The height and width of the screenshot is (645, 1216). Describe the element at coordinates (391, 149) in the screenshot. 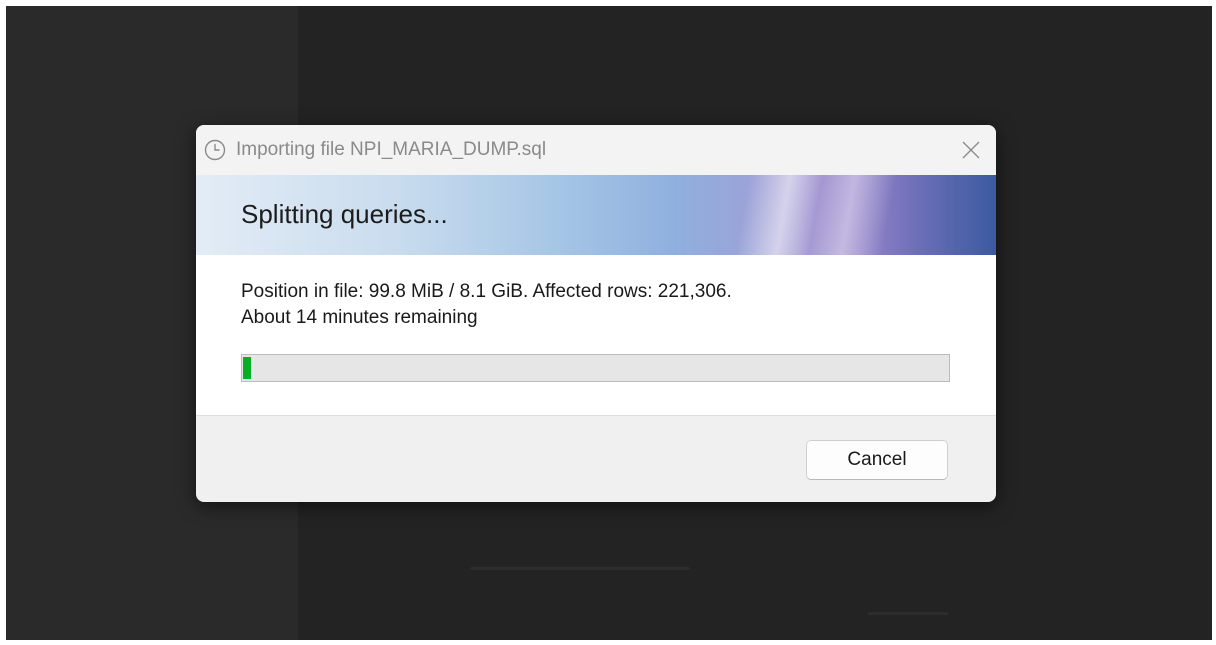

I see `dialog-title: Importing file NPI_MARIA_DUMP.sql` at that location.